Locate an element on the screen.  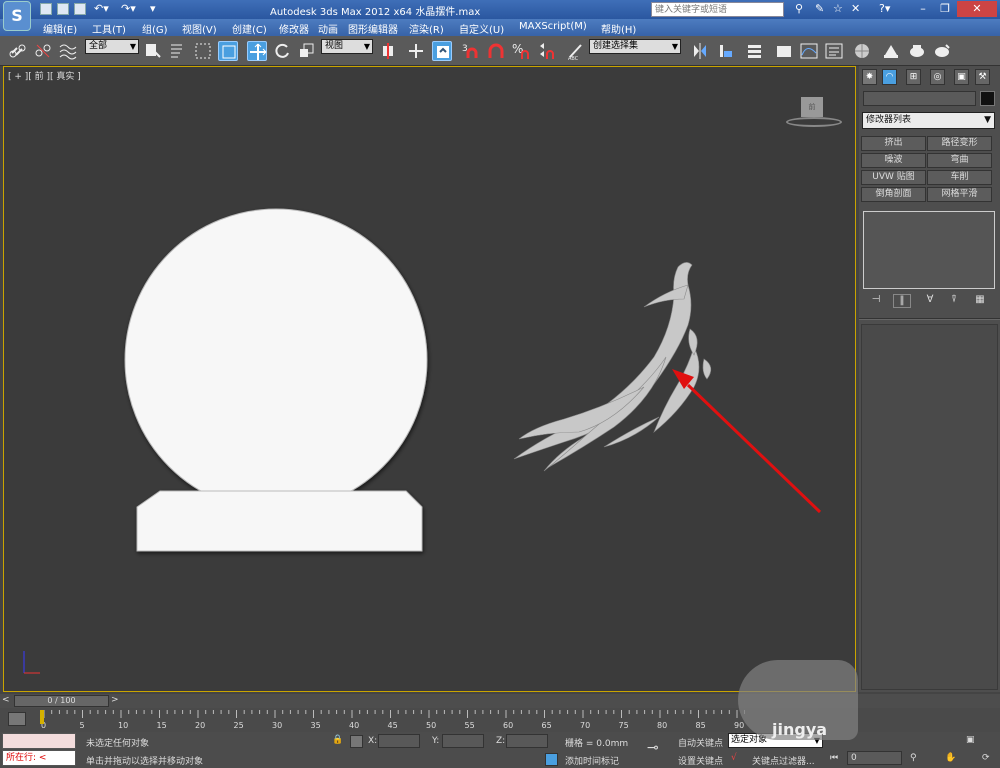
add-time-tag-button: 添加时间标记 is located at coordinates (592, 760).